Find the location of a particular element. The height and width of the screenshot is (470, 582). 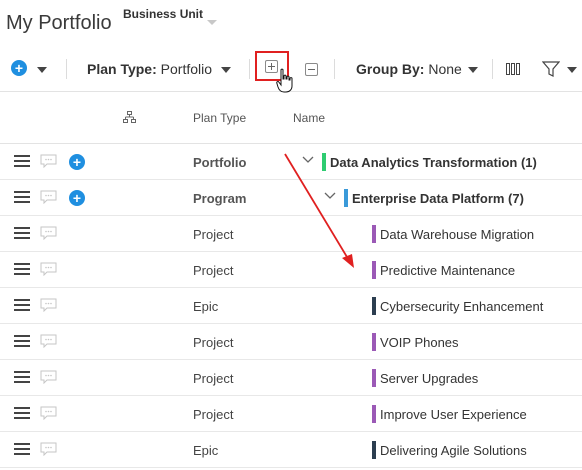

plan-type-chevron-down-icon is located at coordinates (226, 70).